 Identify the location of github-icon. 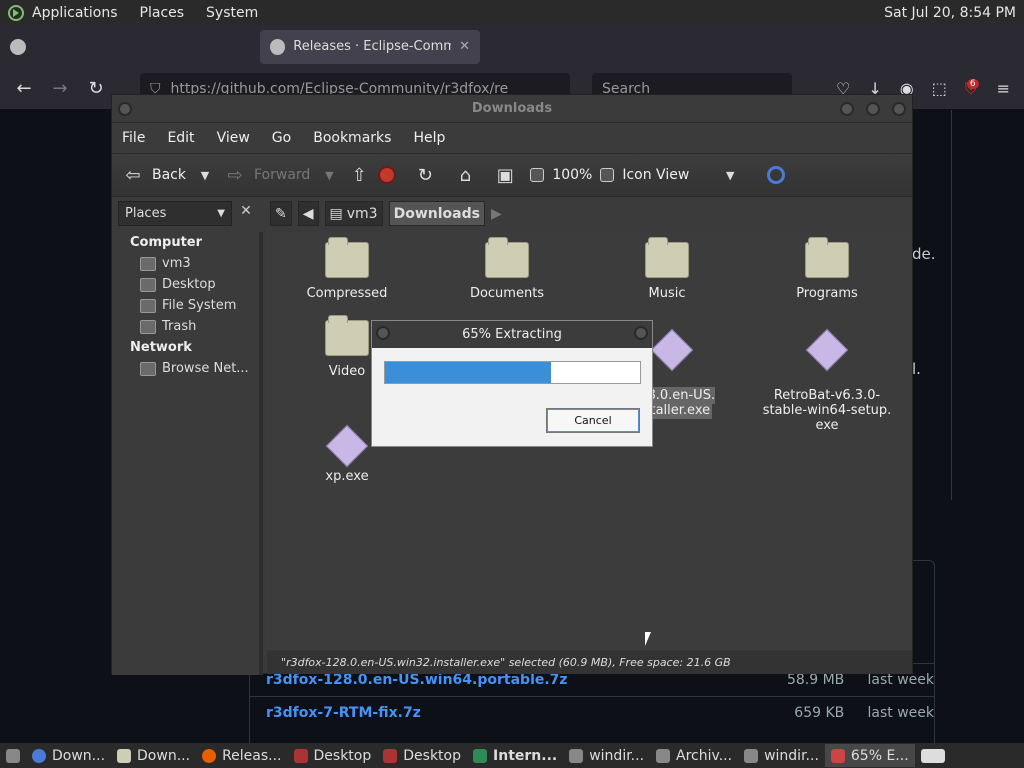
(18, 46).